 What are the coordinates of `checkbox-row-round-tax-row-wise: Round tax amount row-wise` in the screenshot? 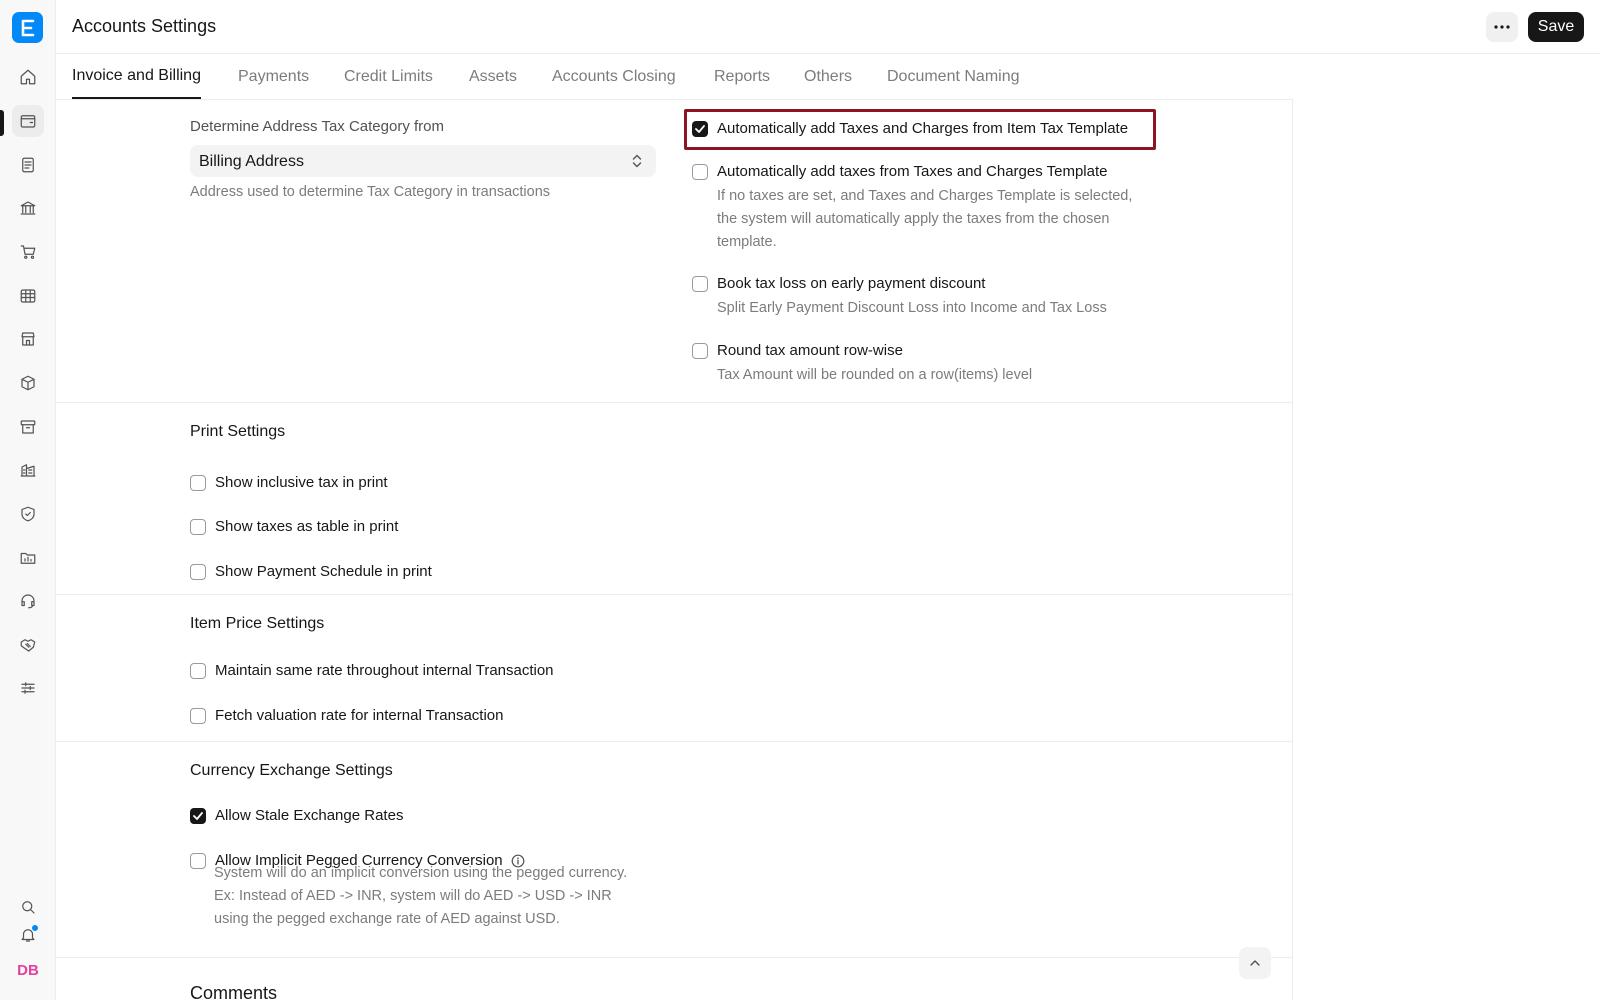 It's located at (797, 350).